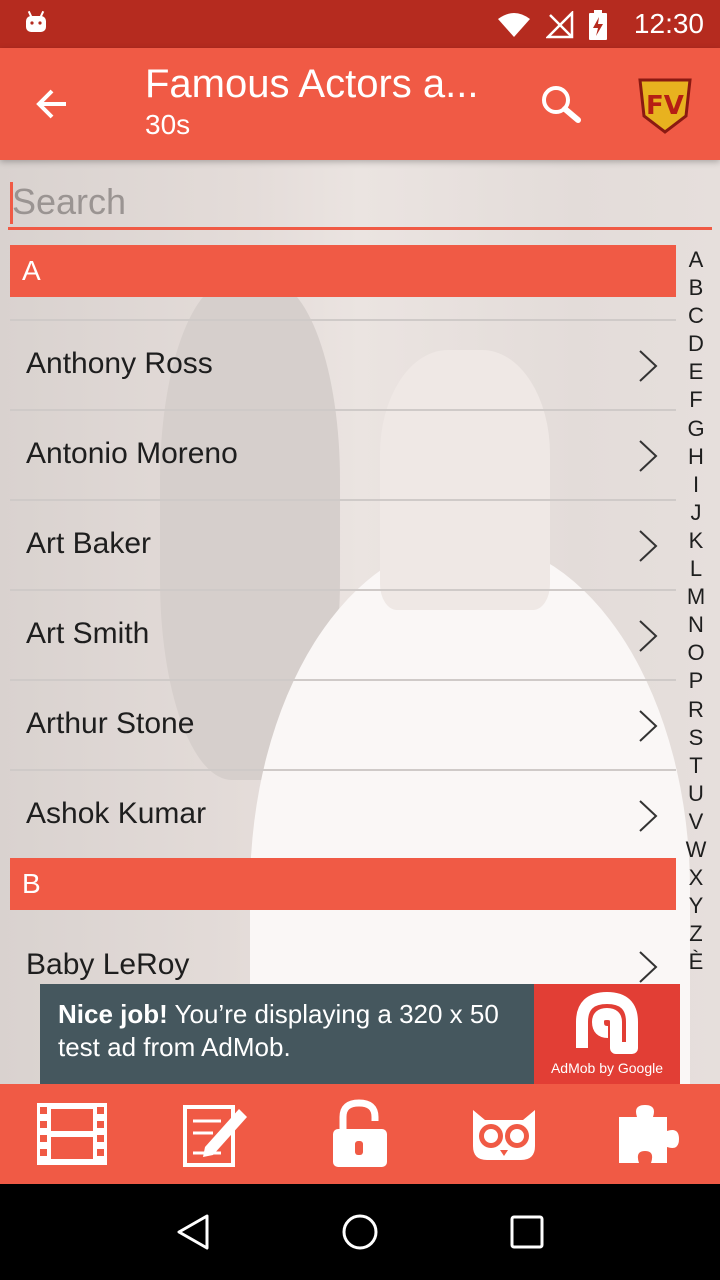  What do you see at coordinates (514, 25) in the screenshot?
I see `wifi-icon` at bounding box center [514, 25].